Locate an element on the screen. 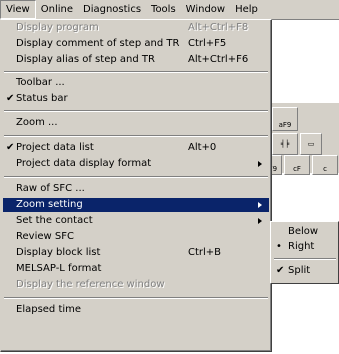 This screenshot has width=339, height=354. menu-item-label: Set the contact is located at coordinates (54, 220).